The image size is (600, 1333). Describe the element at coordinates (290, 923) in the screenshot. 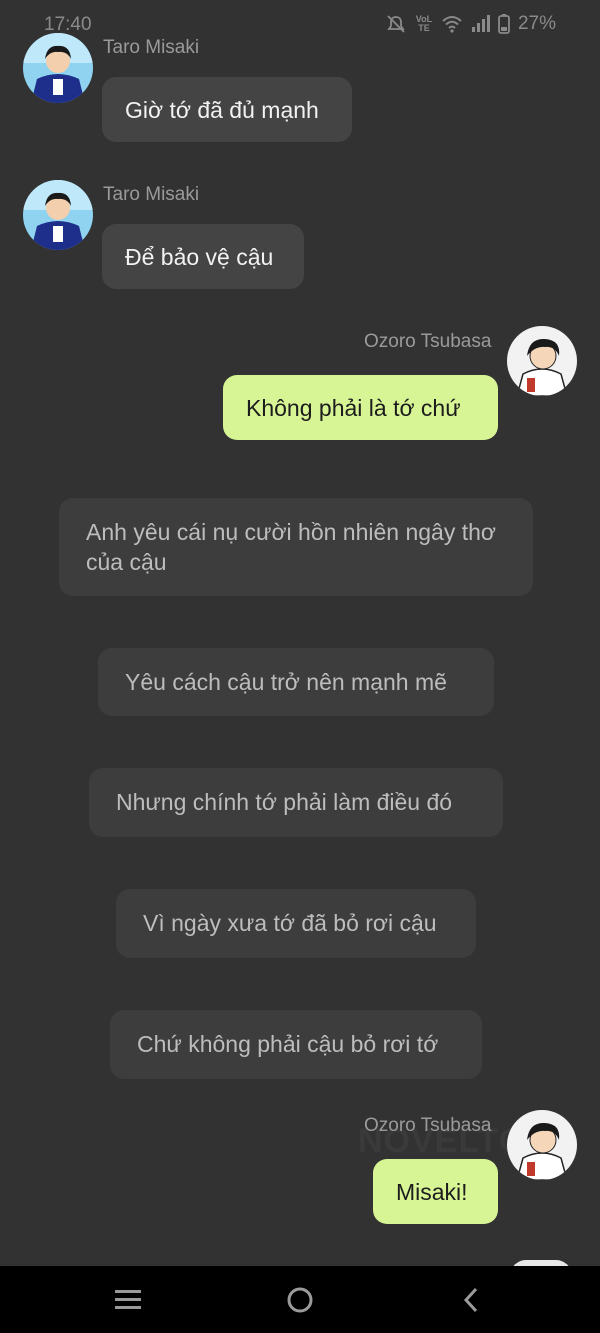

I see `narration-text: Vì ngày xưa tớ đã bỏ rơi cậu` at that location.